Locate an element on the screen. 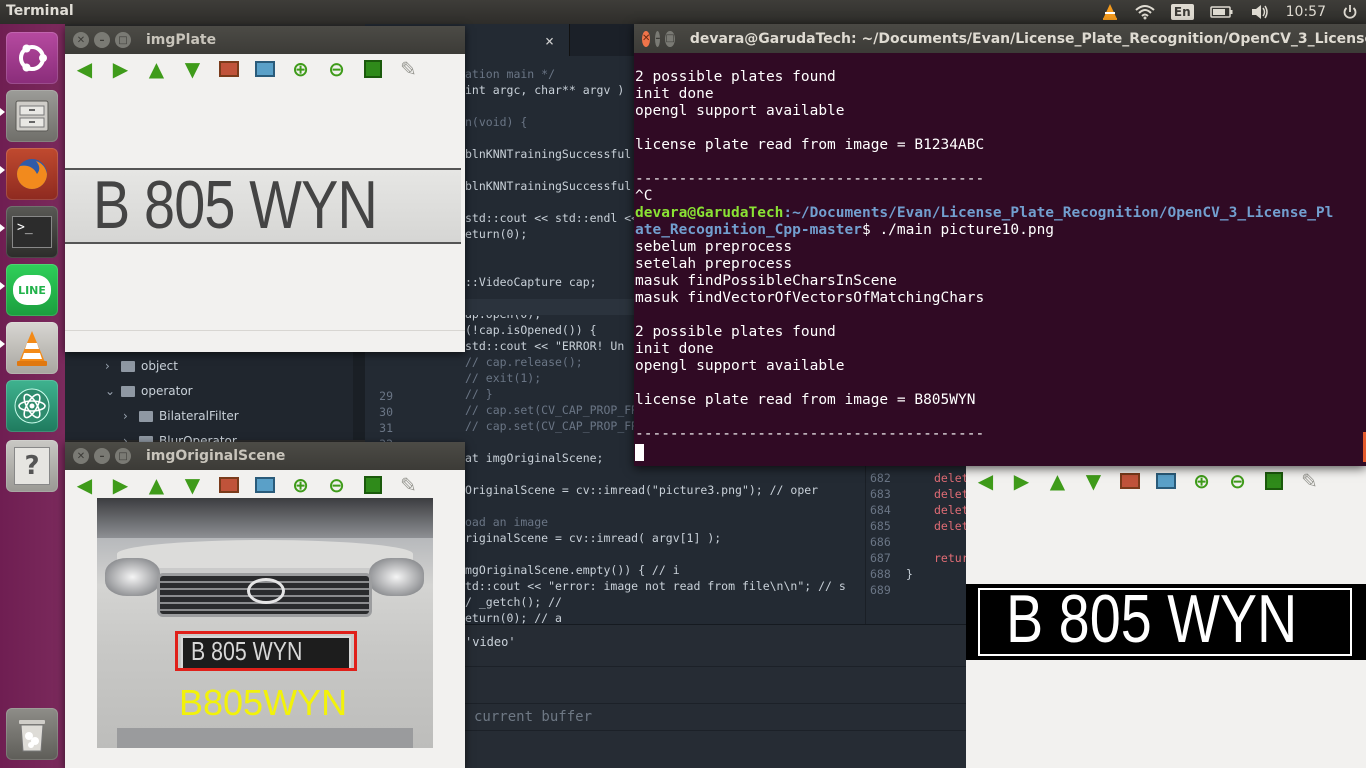 The image size is (1366, 768). battery-icon is located at coordinates (1222, 12).